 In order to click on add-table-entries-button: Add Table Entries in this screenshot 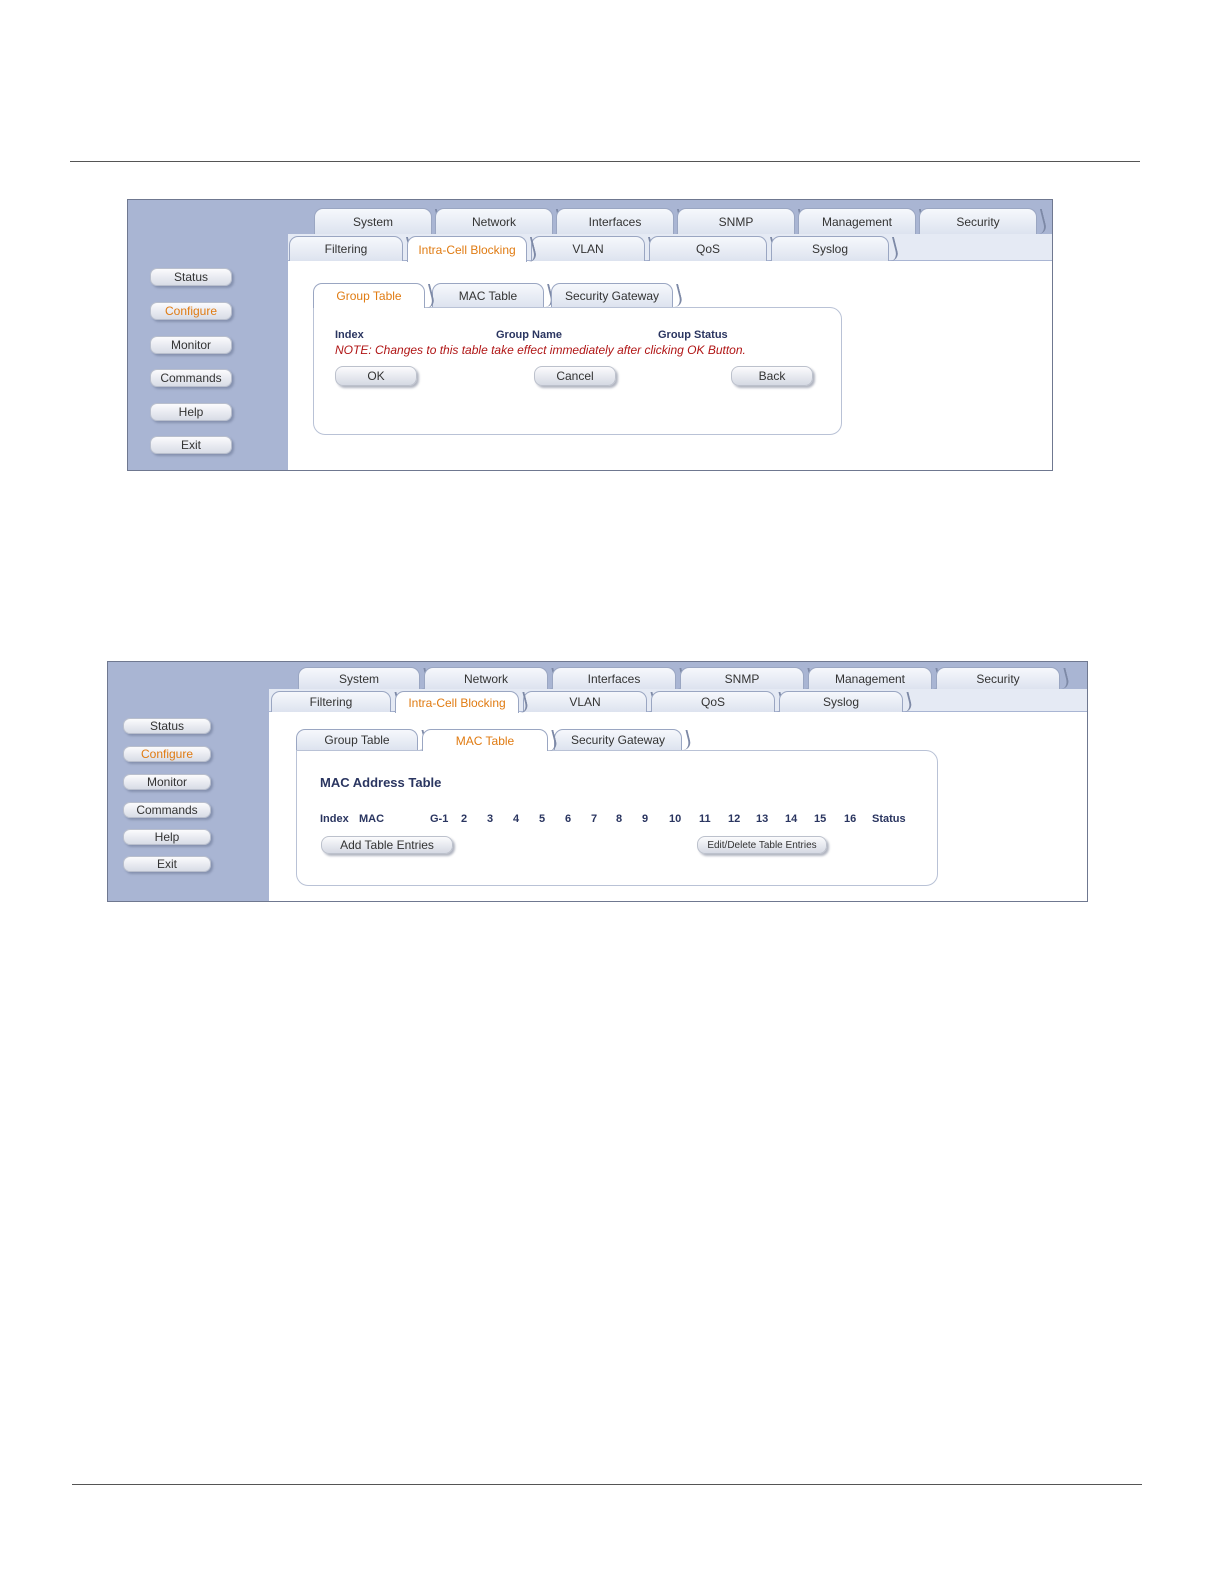, I will do `click(387, 845)`.